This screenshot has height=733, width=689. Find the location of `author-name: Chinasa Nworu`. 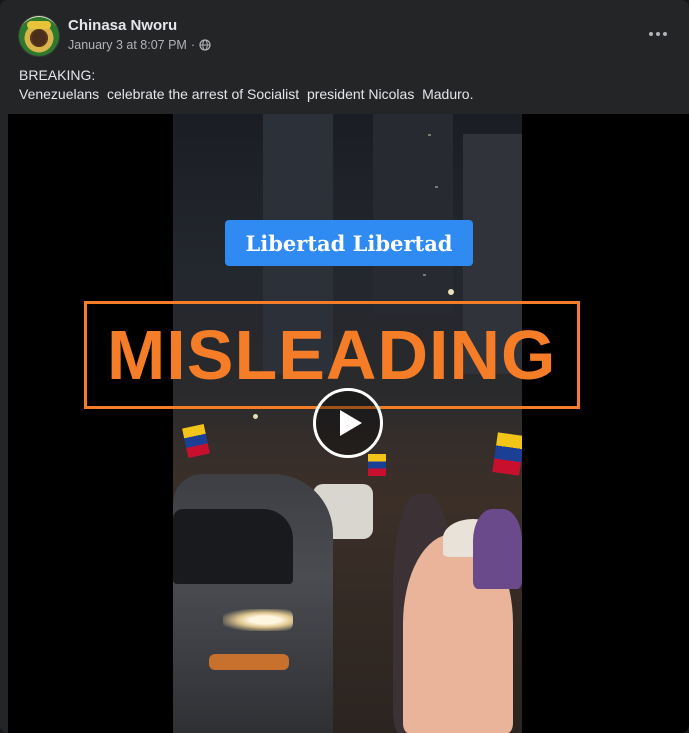

author-name: Chinasa Nworu is located at coordinates (122, 25).